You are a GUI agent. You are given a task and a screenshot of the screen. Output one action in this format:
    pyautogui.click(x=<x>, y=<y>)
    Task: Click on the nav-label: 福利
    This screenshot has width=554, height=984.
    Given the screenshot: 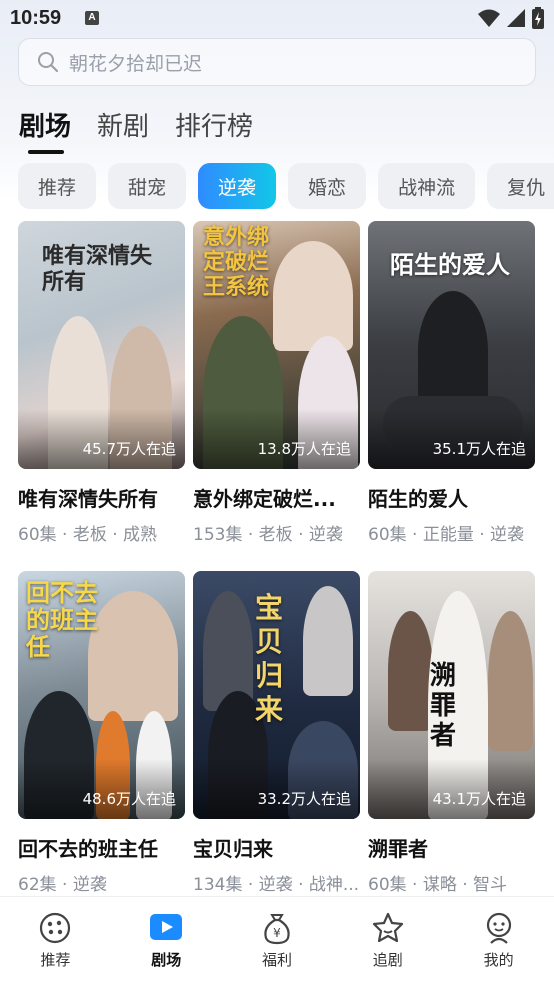 What is the action you would take?
    pyautogui.click(x=276, y=960)
    